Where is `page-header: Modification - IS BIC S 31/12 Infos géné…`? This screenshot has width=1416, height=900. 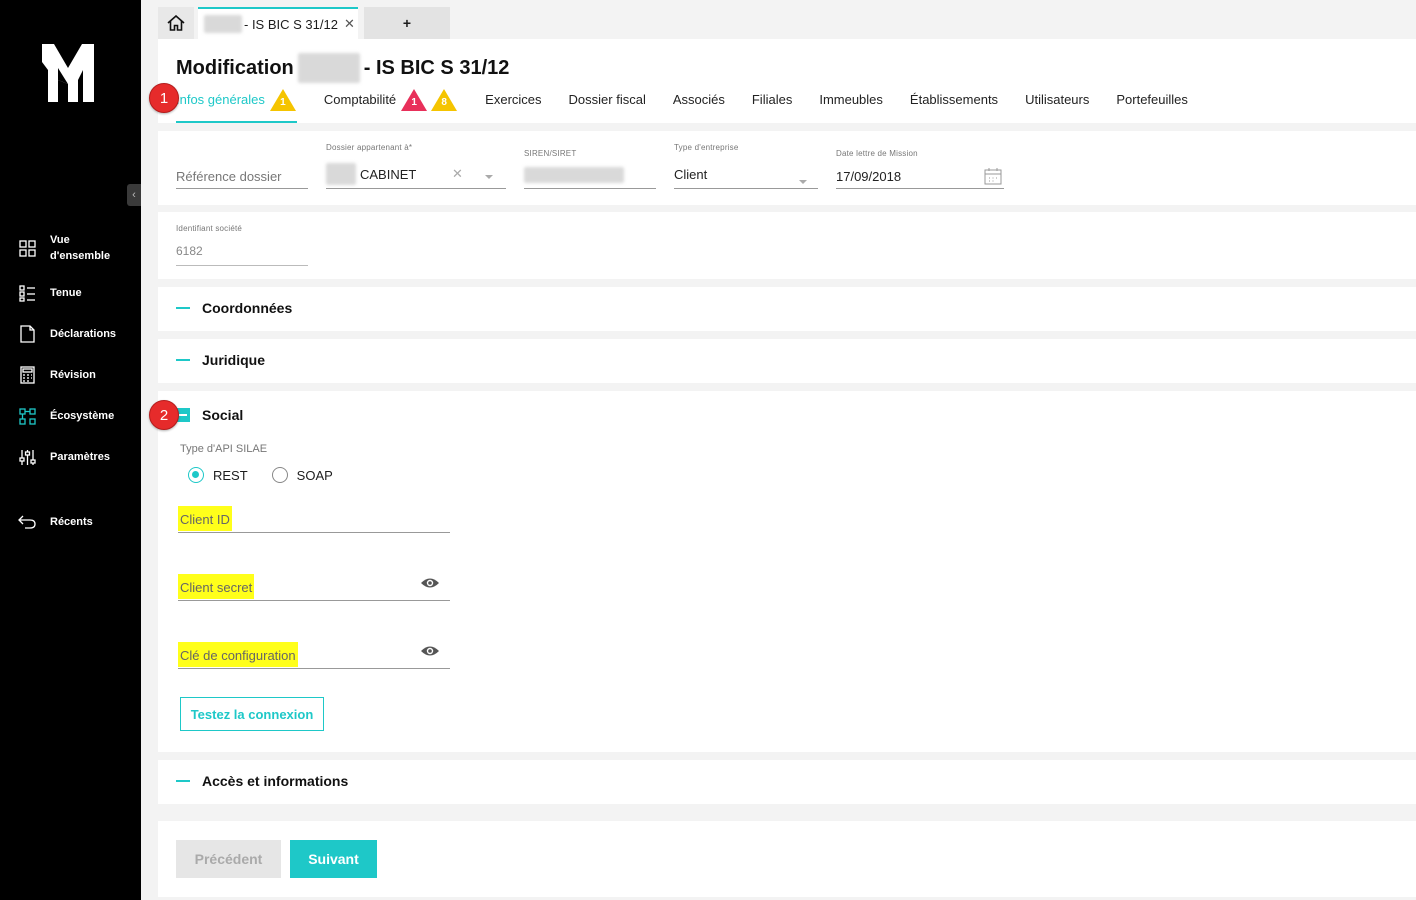
page-header: Modification - IS BIC S 31/12 Infos géné… is located at coordinates (787, 81).